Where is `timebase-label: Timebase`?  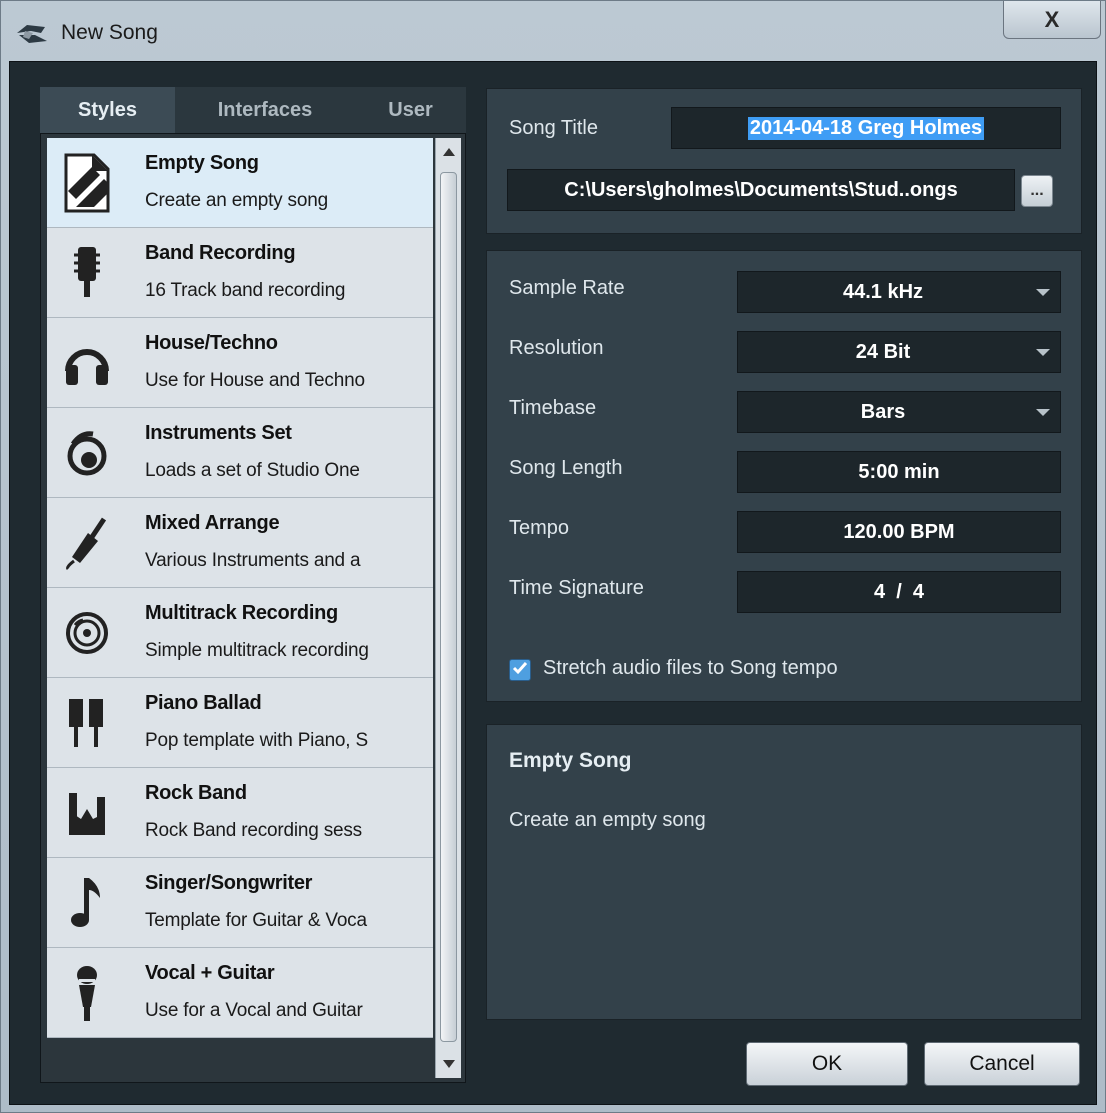
timebase-label: Timebase is located at coordinates (553, 408).